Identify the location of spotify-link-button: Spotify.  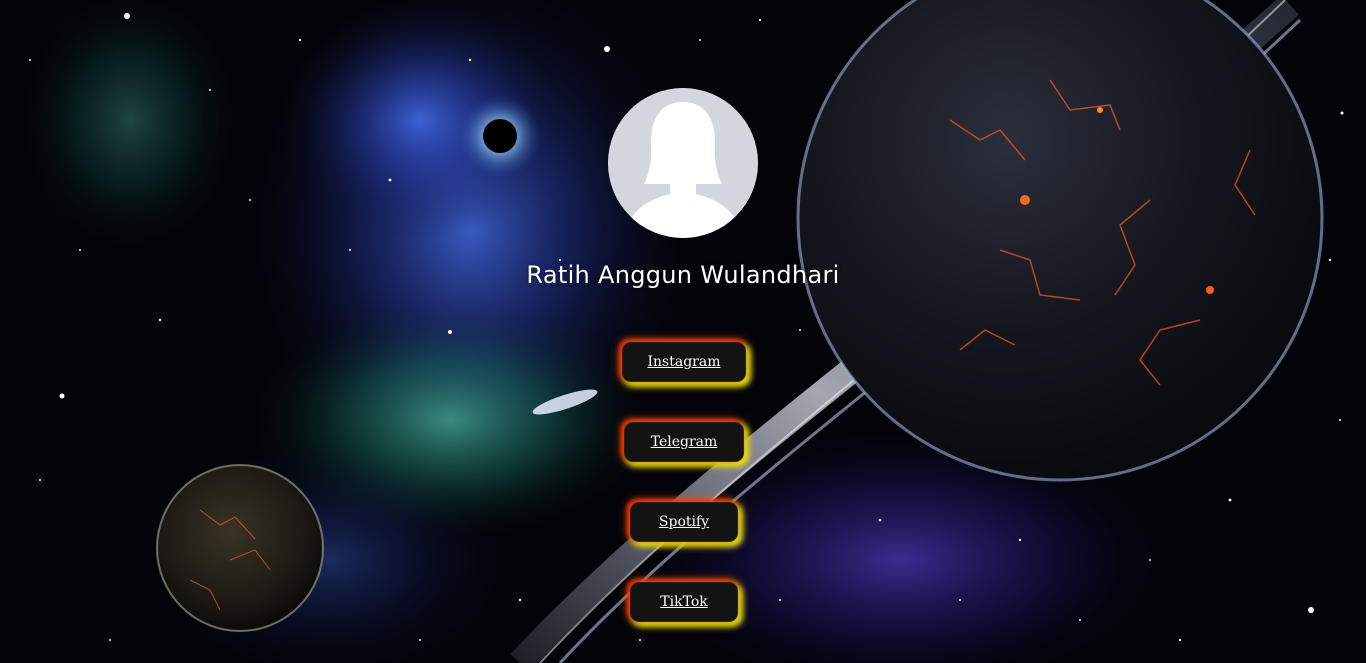
(684, 522).